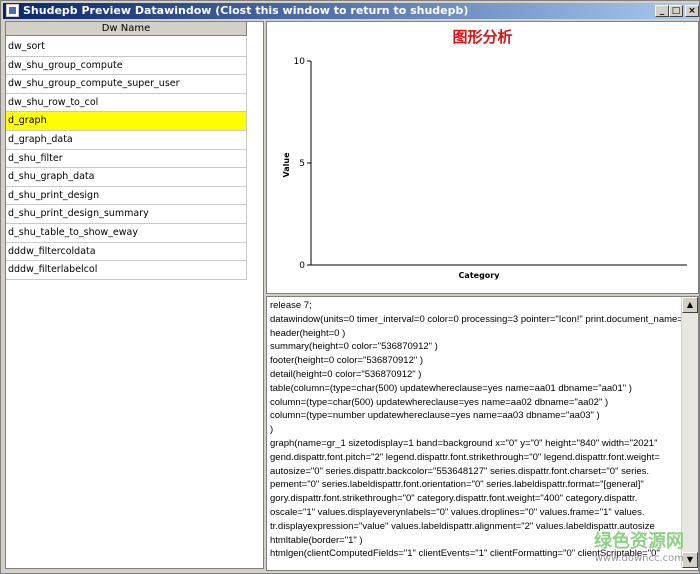  I want to click on list-item: d_shu_print_design, so click(126, 196).